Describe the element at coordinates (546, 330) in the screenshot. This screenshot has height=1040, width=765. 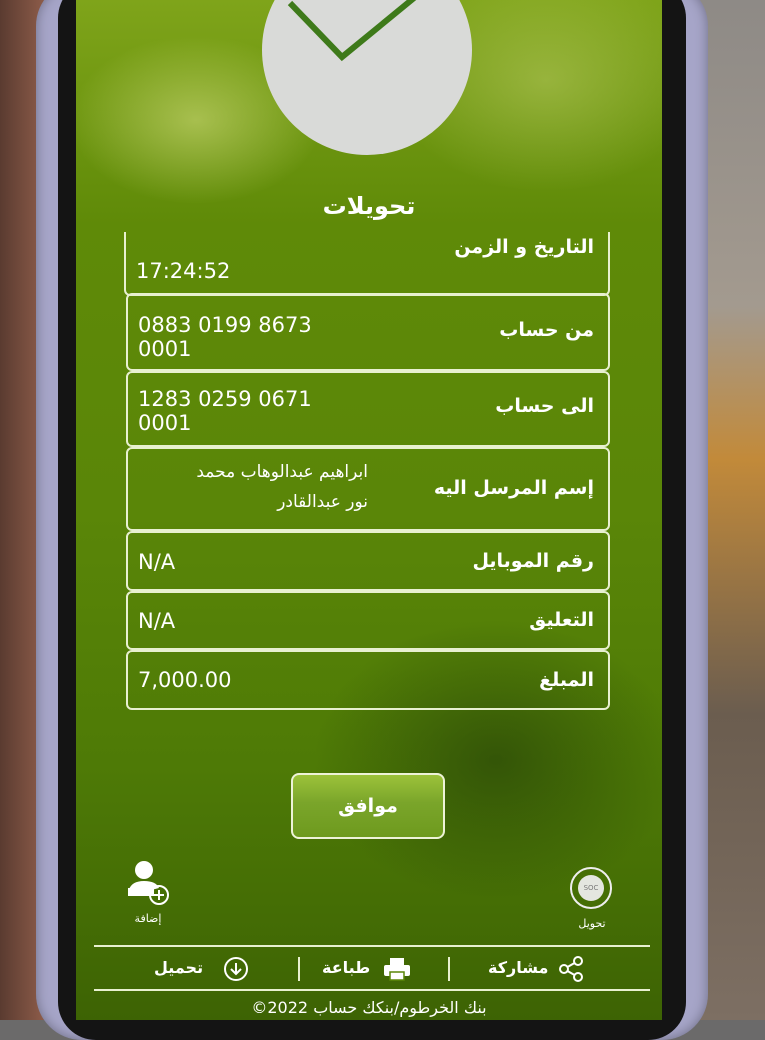
I see `row-label: من حساب` at that location.